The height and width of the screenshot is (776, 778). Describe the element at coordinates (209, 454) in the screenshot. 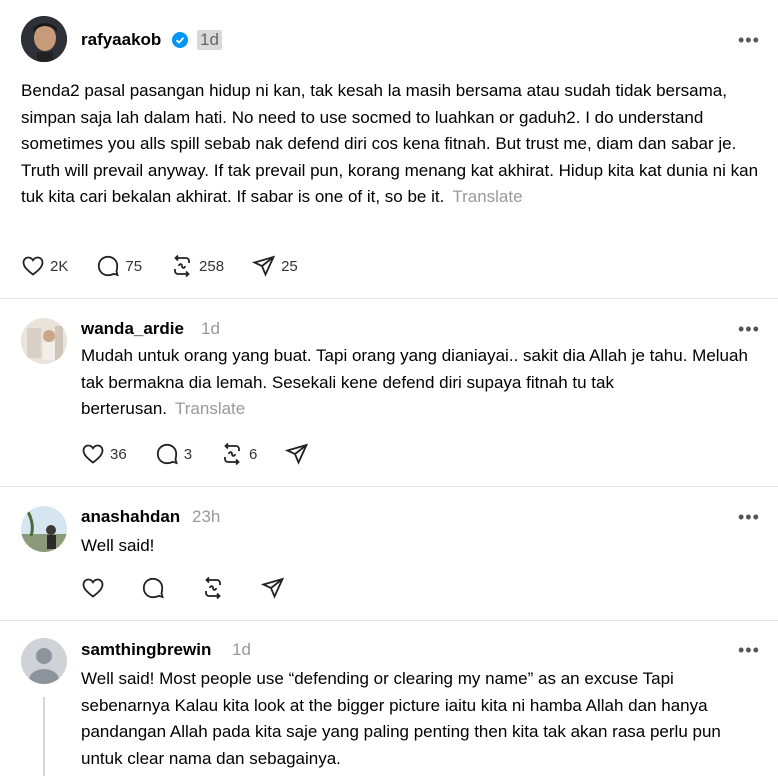

I see `post-actions: 36 3 6` at that location.